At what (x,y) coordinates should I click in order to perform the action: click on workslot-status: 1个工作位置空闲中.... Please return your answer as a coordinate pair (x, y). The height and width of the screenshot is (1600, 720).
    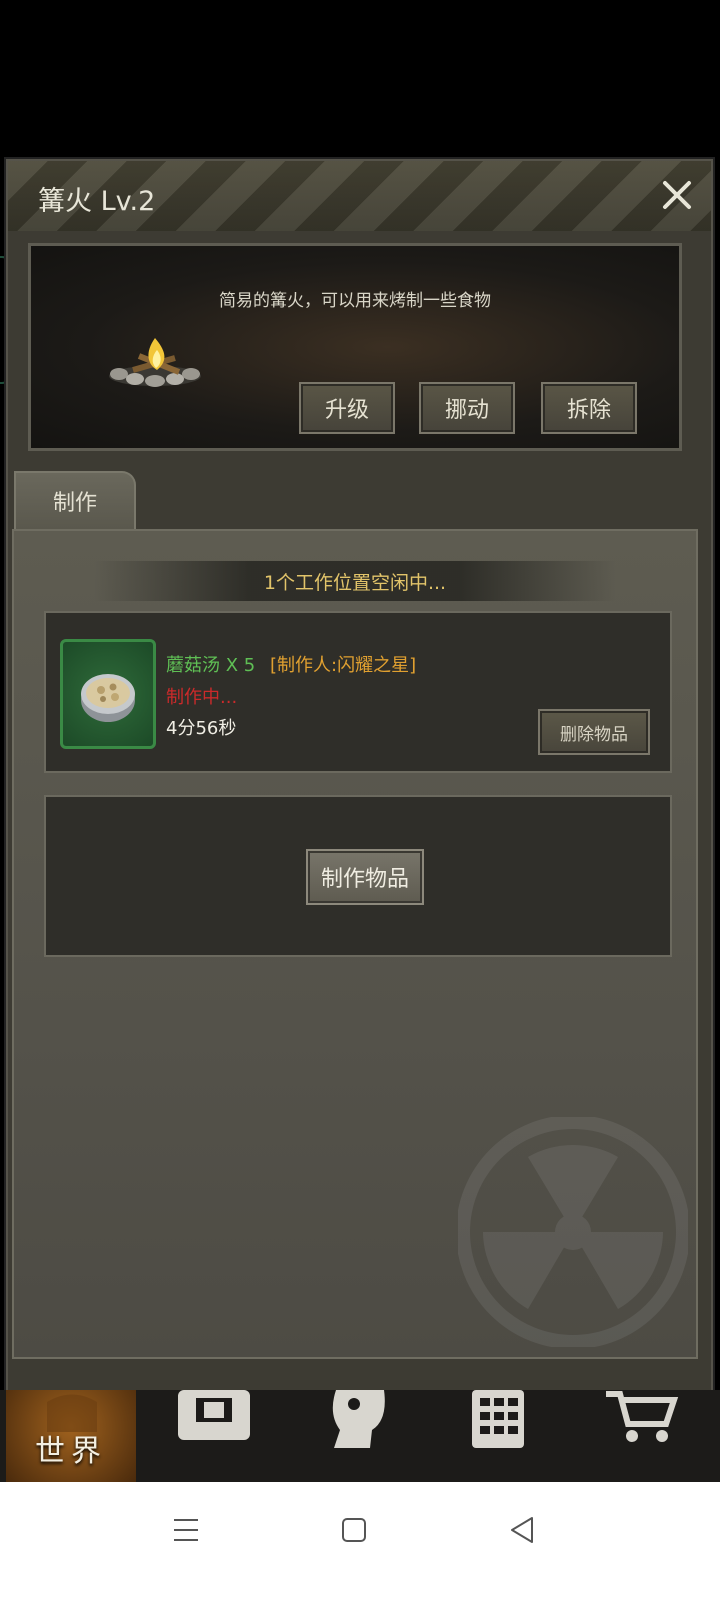
    Looking at the image, I should click on (355, 581).